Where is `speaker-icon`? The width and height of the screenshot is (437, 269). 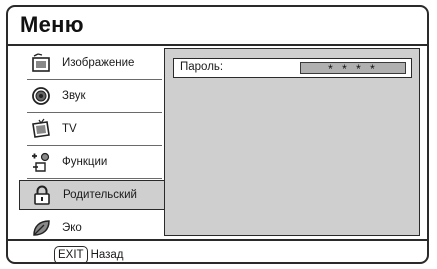
speaker-icon is located at coordinates (41, 96).